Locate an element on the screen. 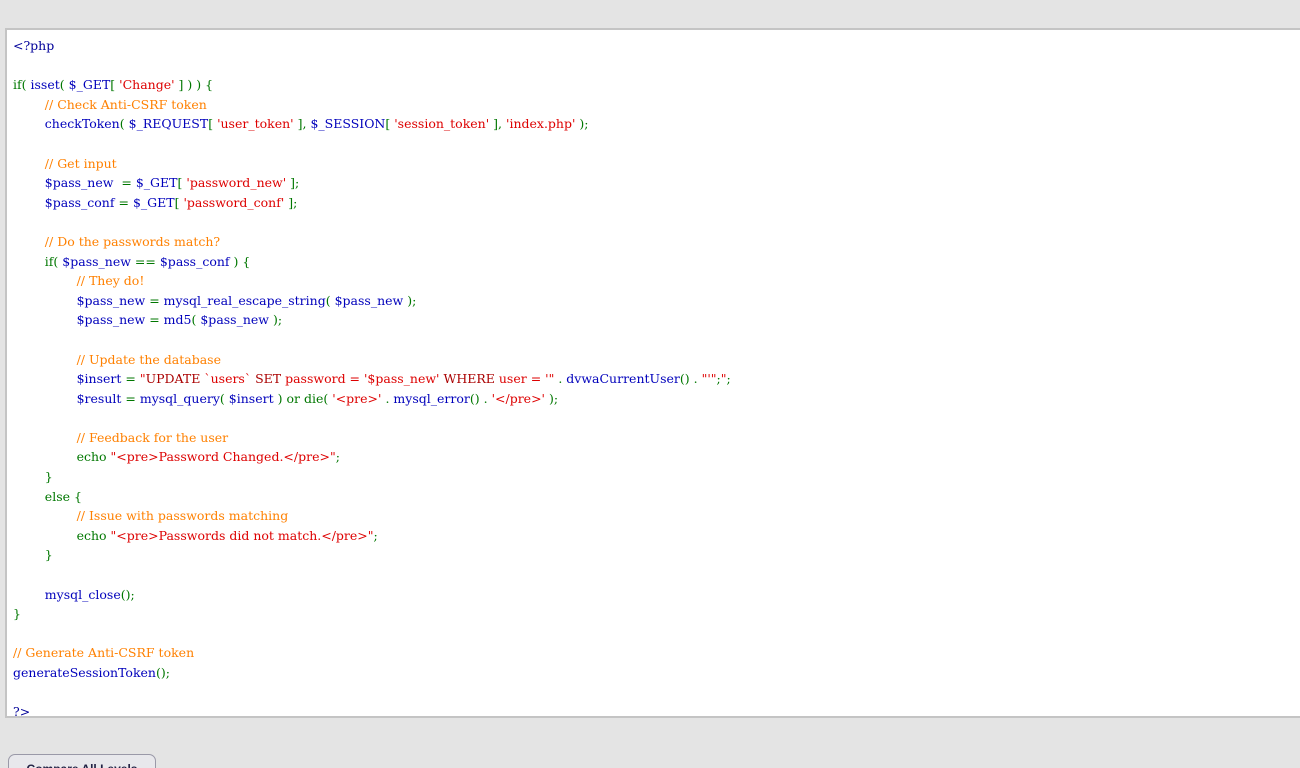  code-line: ?> is located at coordinates (22, 711).